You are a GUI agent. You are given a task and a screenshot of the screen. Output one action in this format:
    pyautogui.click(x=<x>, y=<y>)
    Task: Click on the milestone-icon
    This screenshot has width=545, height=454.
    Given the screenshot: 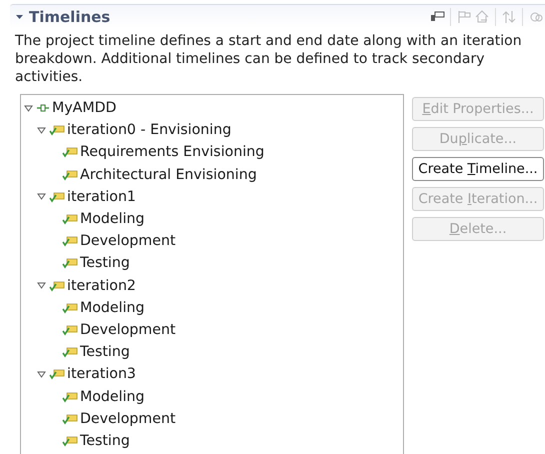 What is the action you would take?
    pyautogui.click(x=43, y=108)
    